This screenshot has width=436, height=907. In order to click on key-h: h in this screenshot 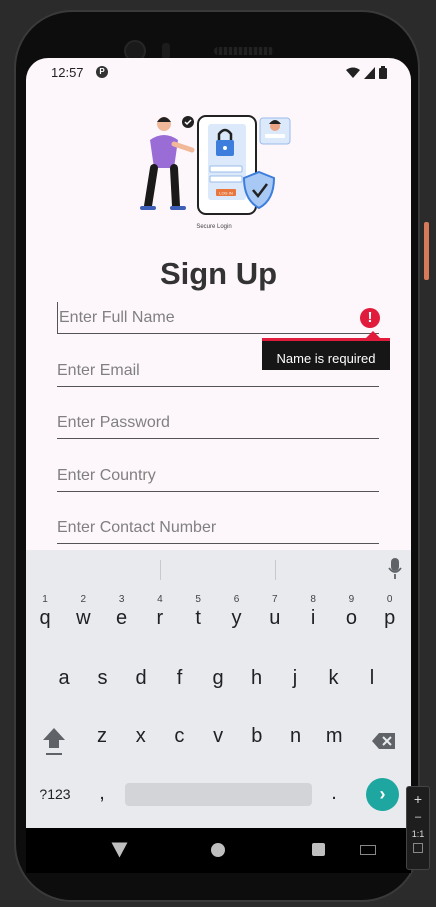, I will do `click(257, 677)`.